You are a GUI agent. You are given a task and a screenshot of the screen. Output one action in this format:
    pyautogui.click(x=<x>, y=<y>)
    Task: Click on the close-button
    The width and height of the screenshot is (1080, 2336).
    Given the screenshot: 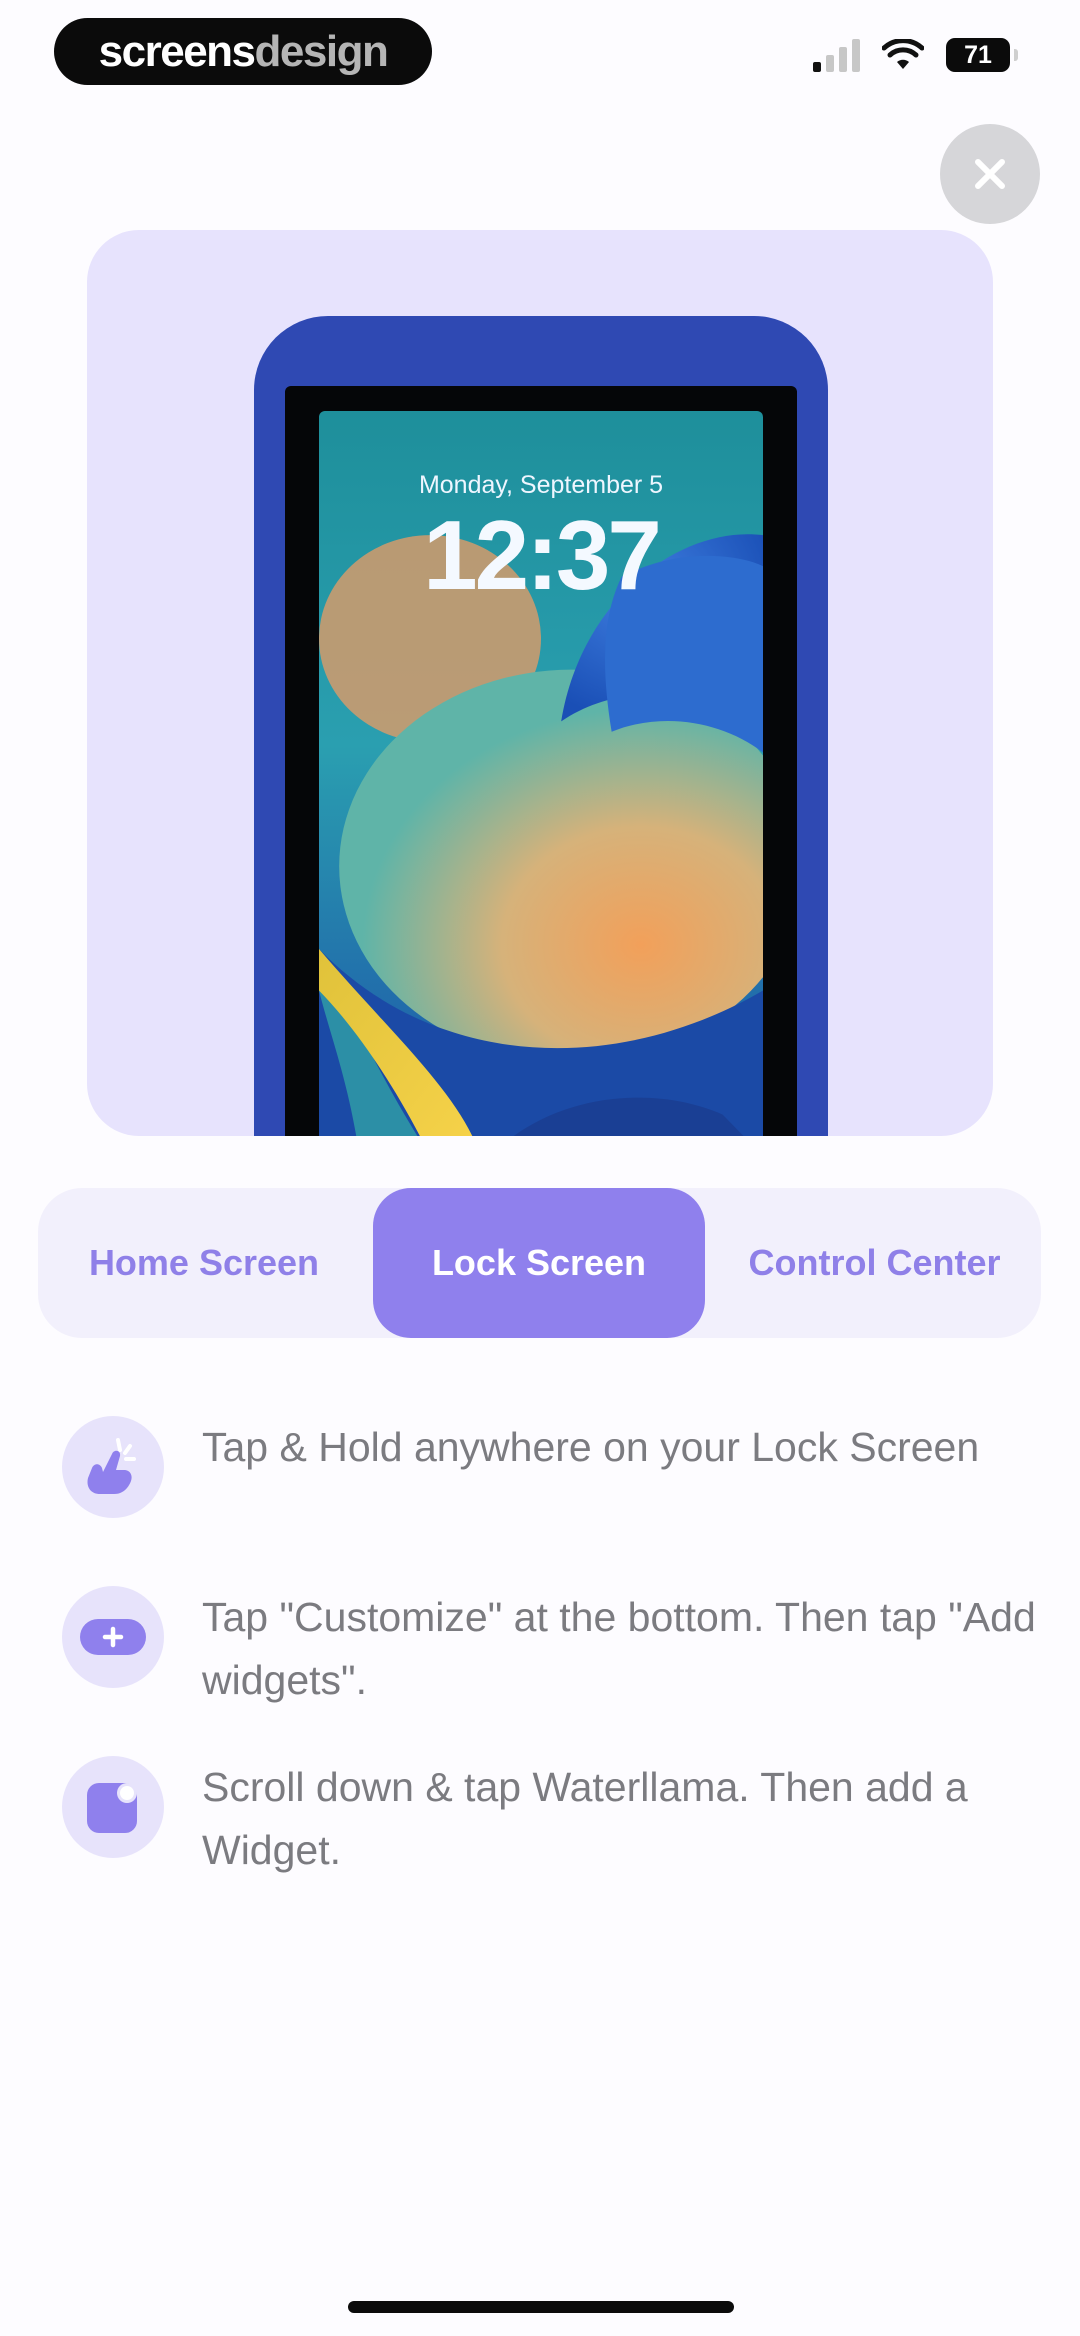 What is the action you would take?
    pyautogui.click(x=990, y=174)
    